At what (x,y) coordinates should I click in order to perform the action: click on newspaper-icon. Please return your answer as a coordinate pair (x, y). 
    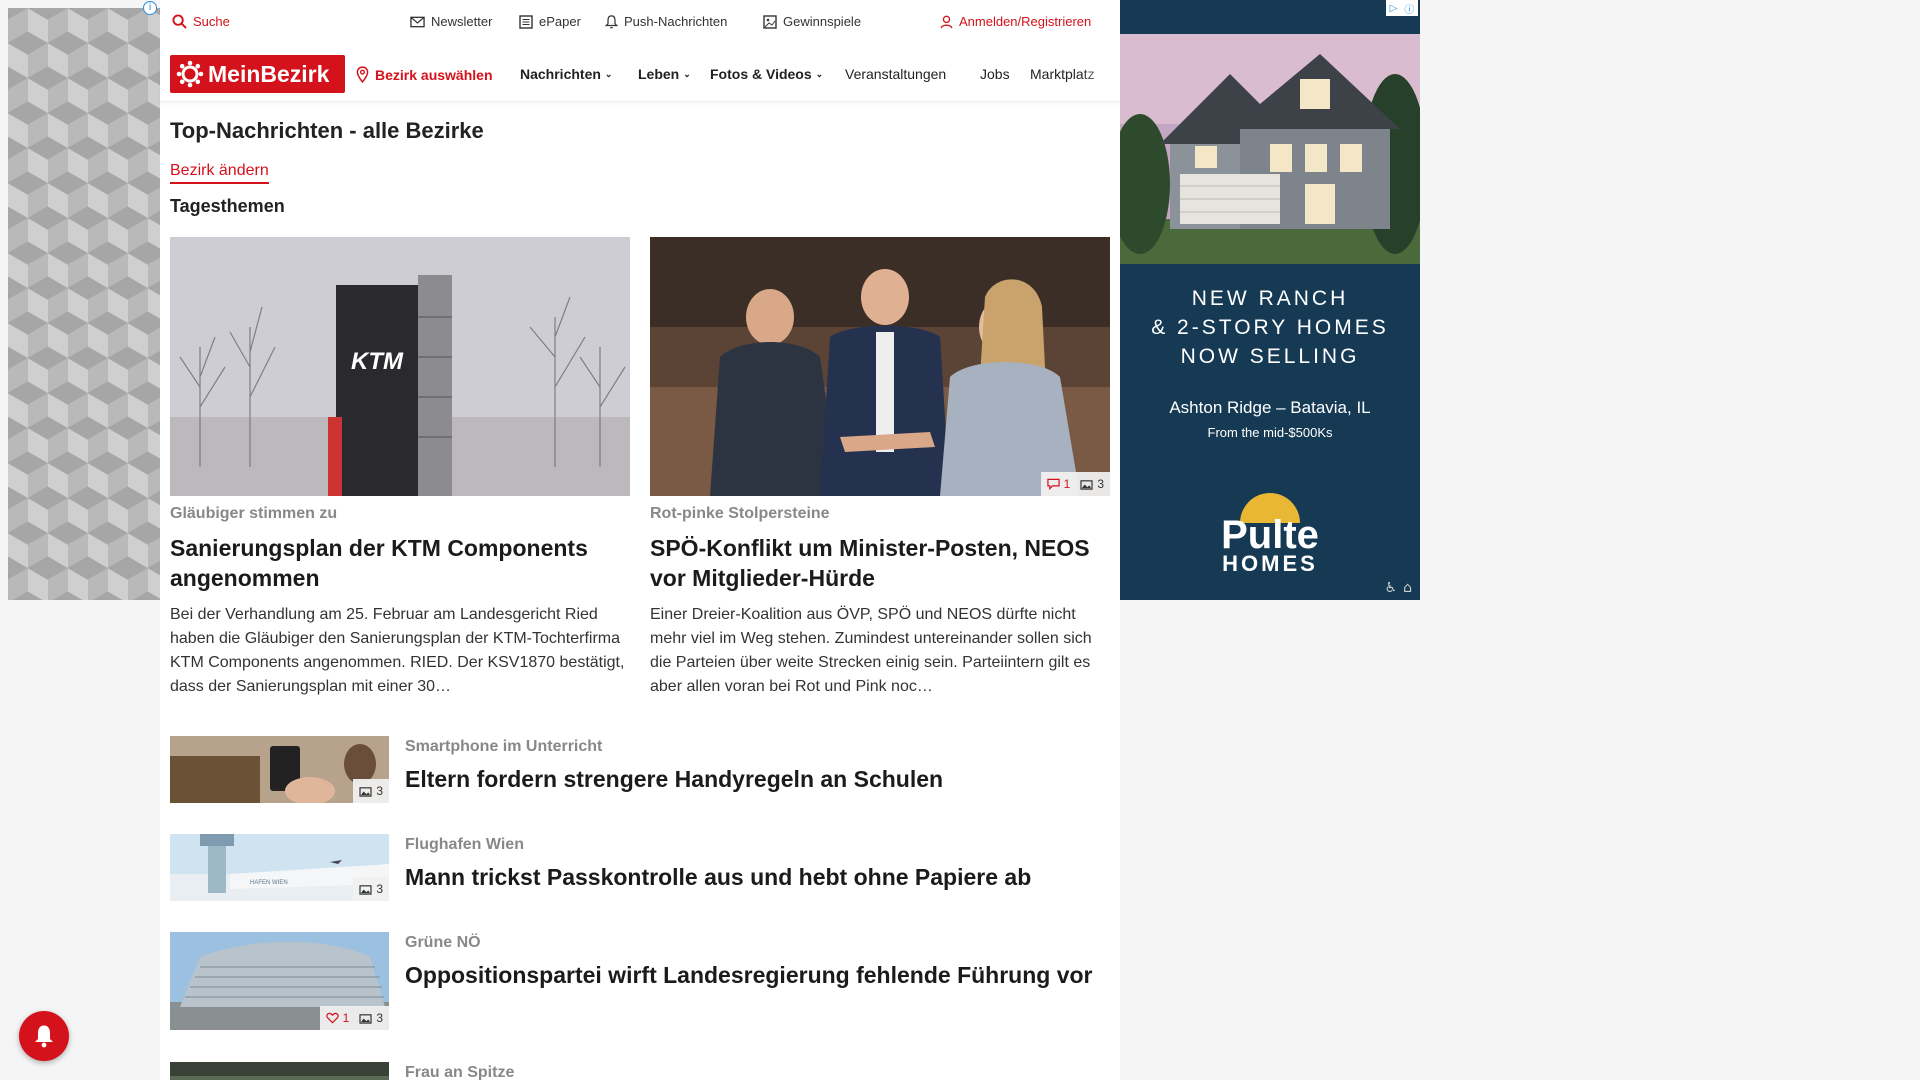
    Looking at the image, I should click on (526, 21).